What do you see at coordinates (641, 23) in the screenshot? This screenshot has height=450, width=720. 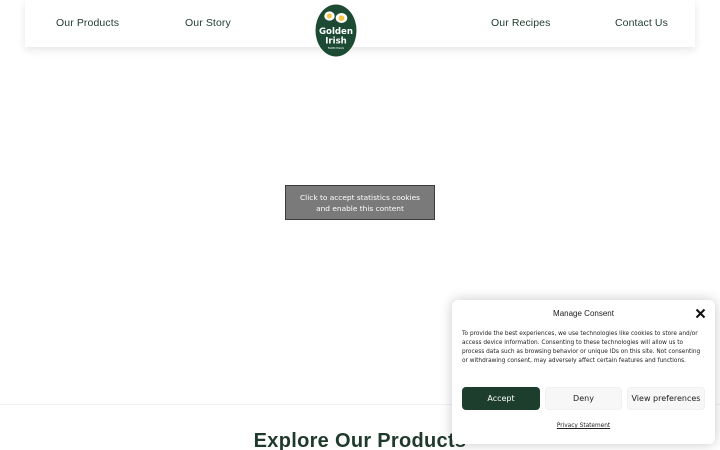 I see `nav-contact-us: Contact Us` at bounding box center [641, 23].